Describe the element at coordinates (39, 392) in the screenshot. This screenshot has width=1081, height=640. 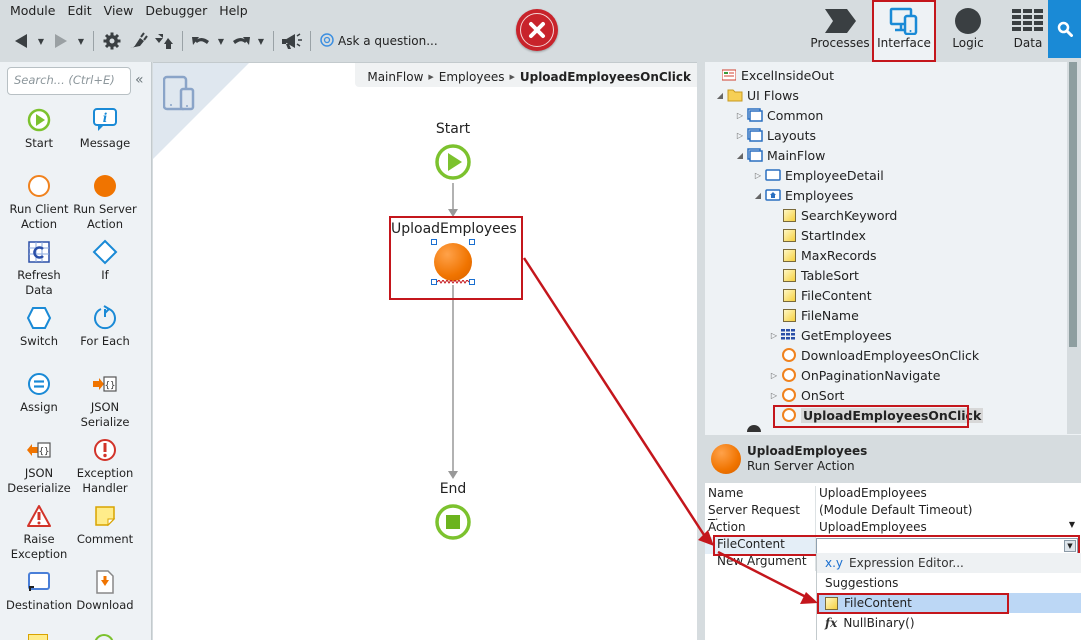
I see `tool-assign: Assign` at that location.